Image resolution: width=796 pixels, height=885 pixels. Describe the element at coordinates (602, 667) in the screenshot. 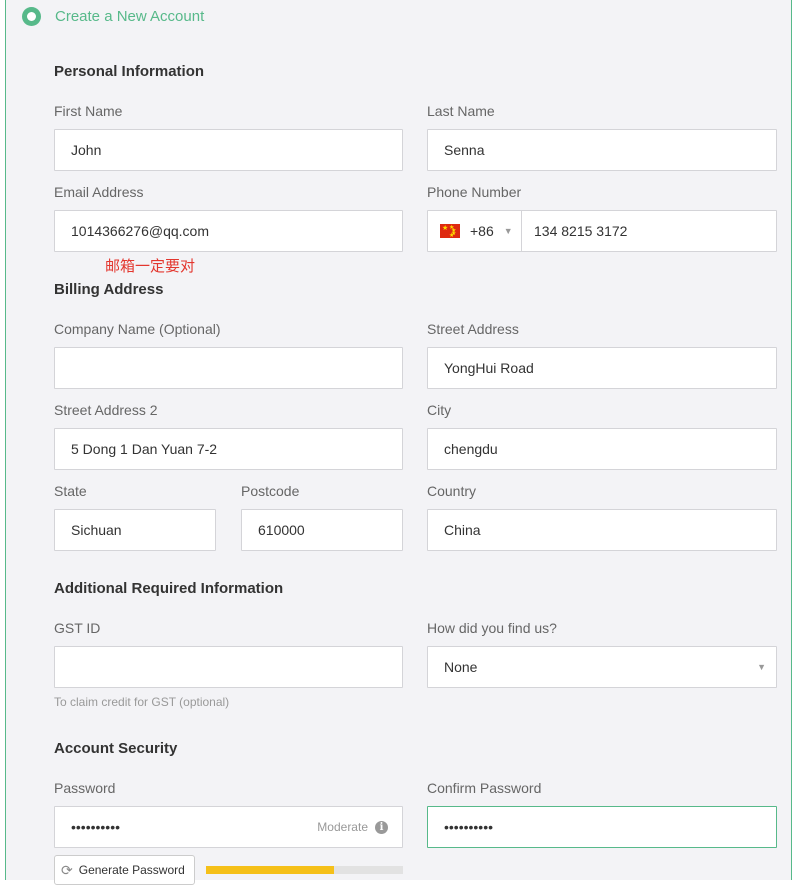

I see `find-us-select: None ▼` at that location.